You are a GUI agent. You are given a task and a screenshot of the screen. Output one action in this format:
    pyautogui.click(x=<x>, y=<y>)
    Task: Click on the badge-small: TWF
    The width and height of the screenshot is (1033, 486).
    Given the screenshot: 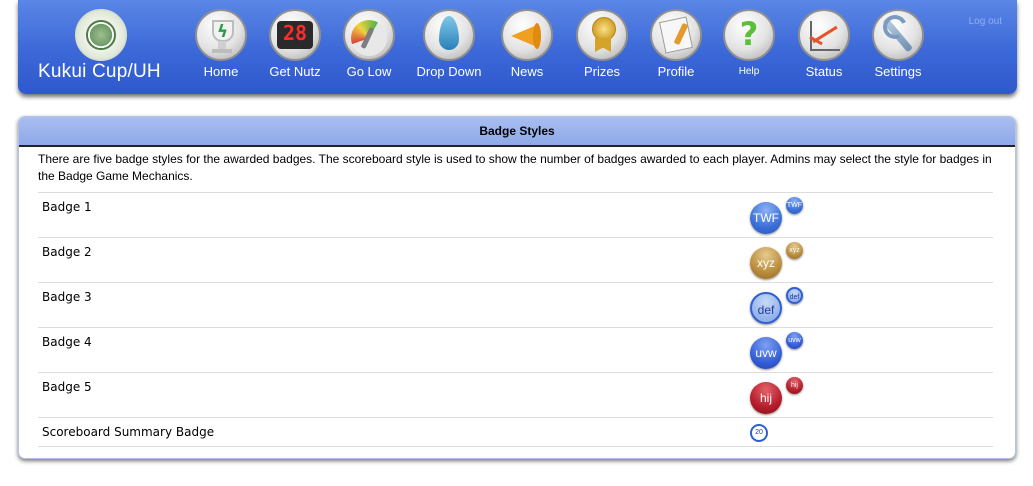 What is the action you would take?
    pyautogui.click(x=794, y=205)
    